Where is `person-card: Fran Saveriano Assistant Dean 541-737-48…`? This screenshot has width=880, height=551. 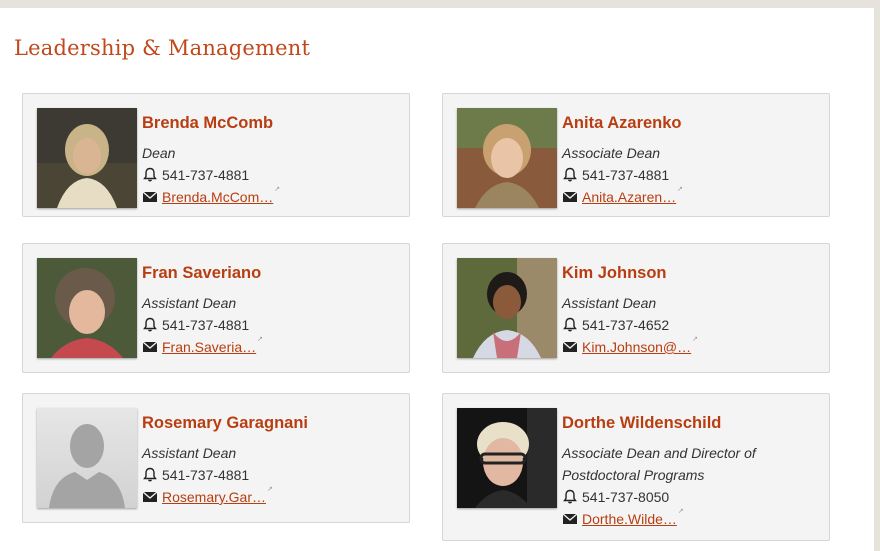
person-card: Fran Saveriano Assistant Dean 541-737-48… is located at coordinates (216, 308).